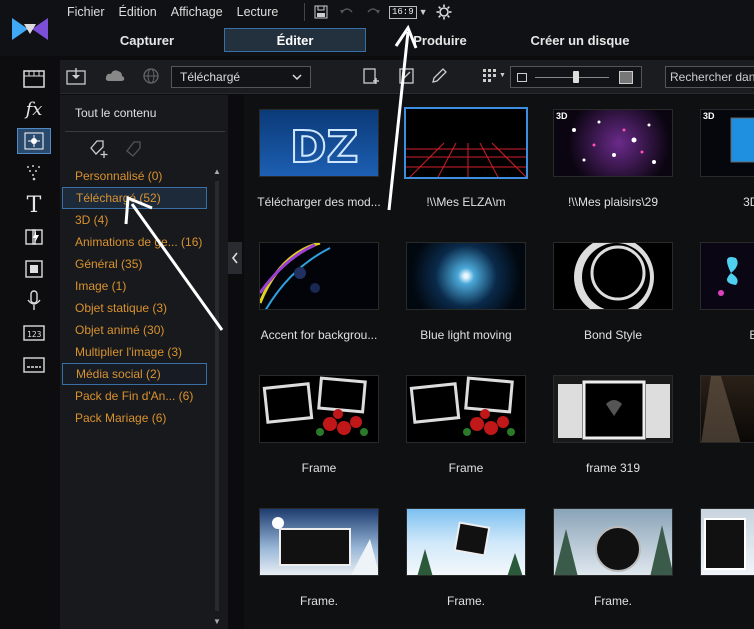 Image resolution: width=754 pixels, height=629 pixels. I want to click on library-item: 3D !\\Mes plaisirs\29, so click(616, 152).